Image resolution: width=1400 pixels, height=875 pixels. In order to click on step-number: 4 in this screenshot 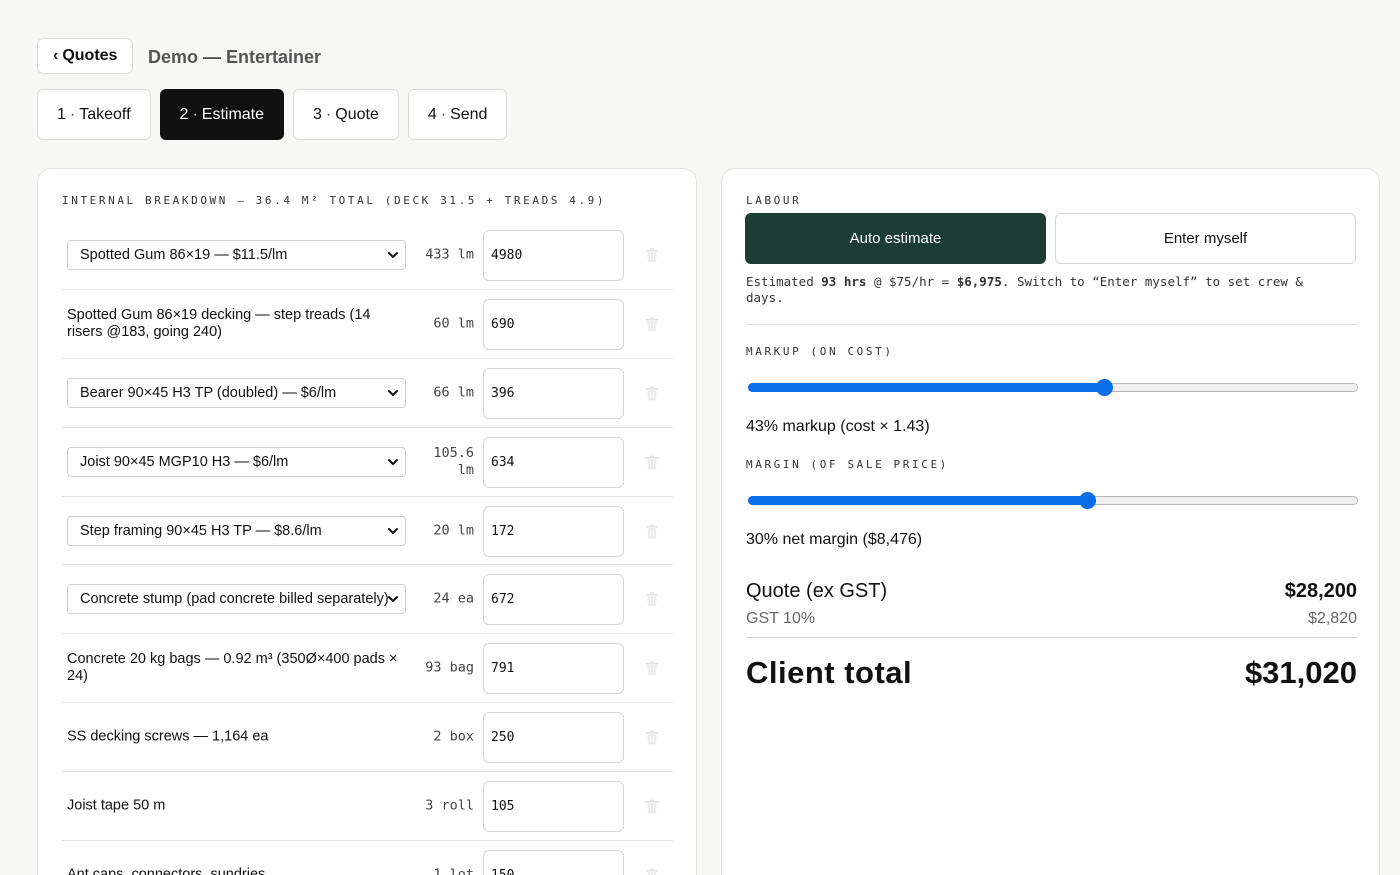, I will do `click(432, 114)`.